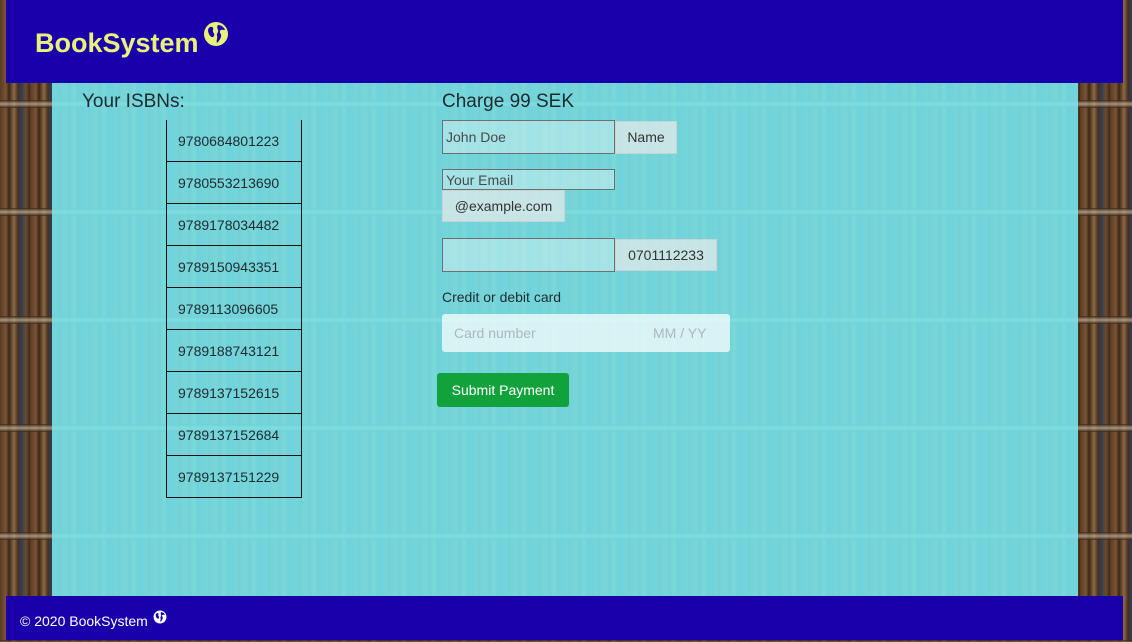 This screenshot has height=642, width=1132. I want to click on isbn-heading: Your ISBNs:, so click(133, 101).